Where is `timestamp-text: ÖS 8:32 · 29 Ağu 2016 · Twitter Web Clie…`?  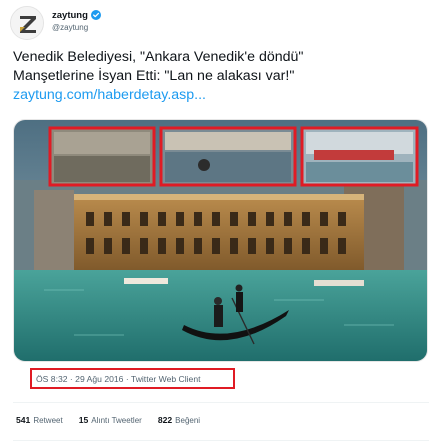 timestamp-text: ÖS 8:32 · 29 Ağu 2016 · Twitter Web Clie… is located at coordinates (118, 379).